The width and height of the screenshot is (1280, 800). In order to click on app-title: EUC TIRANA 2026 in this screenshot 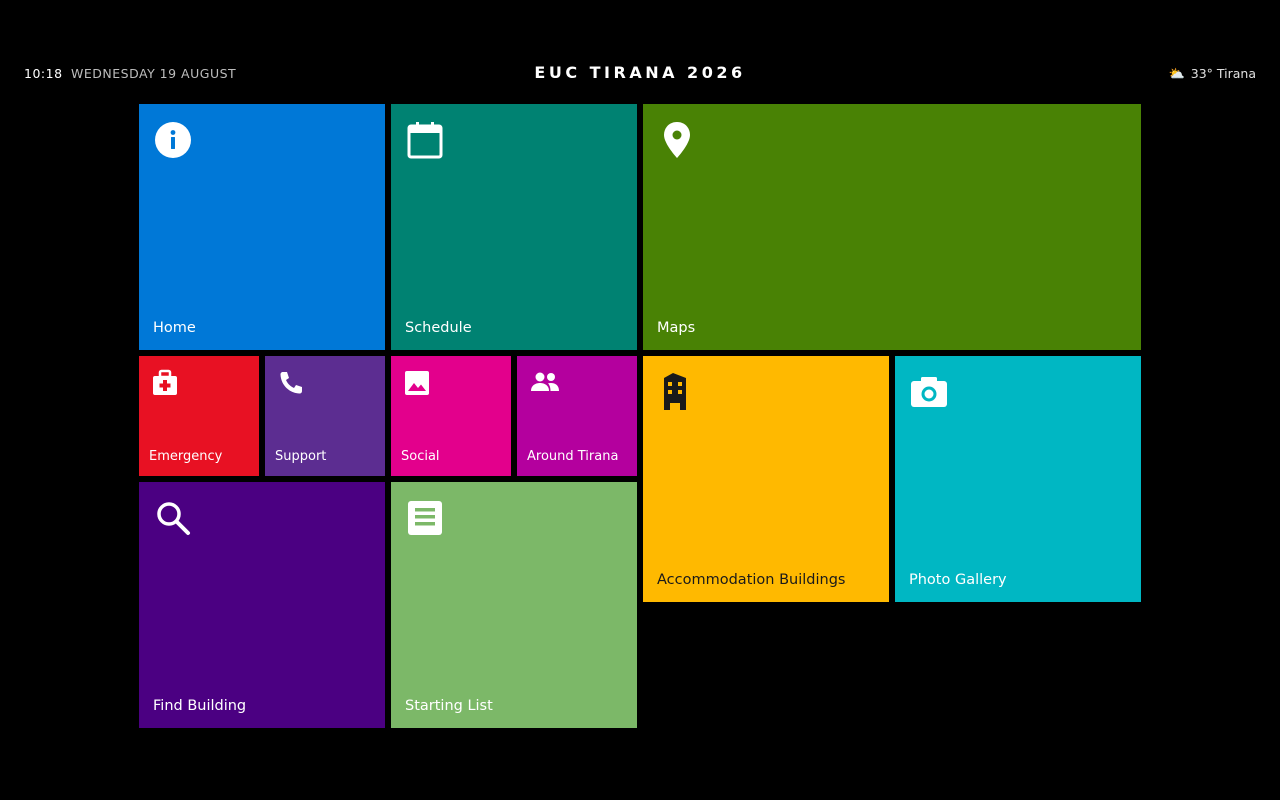, I will do `click(640, 72)`.